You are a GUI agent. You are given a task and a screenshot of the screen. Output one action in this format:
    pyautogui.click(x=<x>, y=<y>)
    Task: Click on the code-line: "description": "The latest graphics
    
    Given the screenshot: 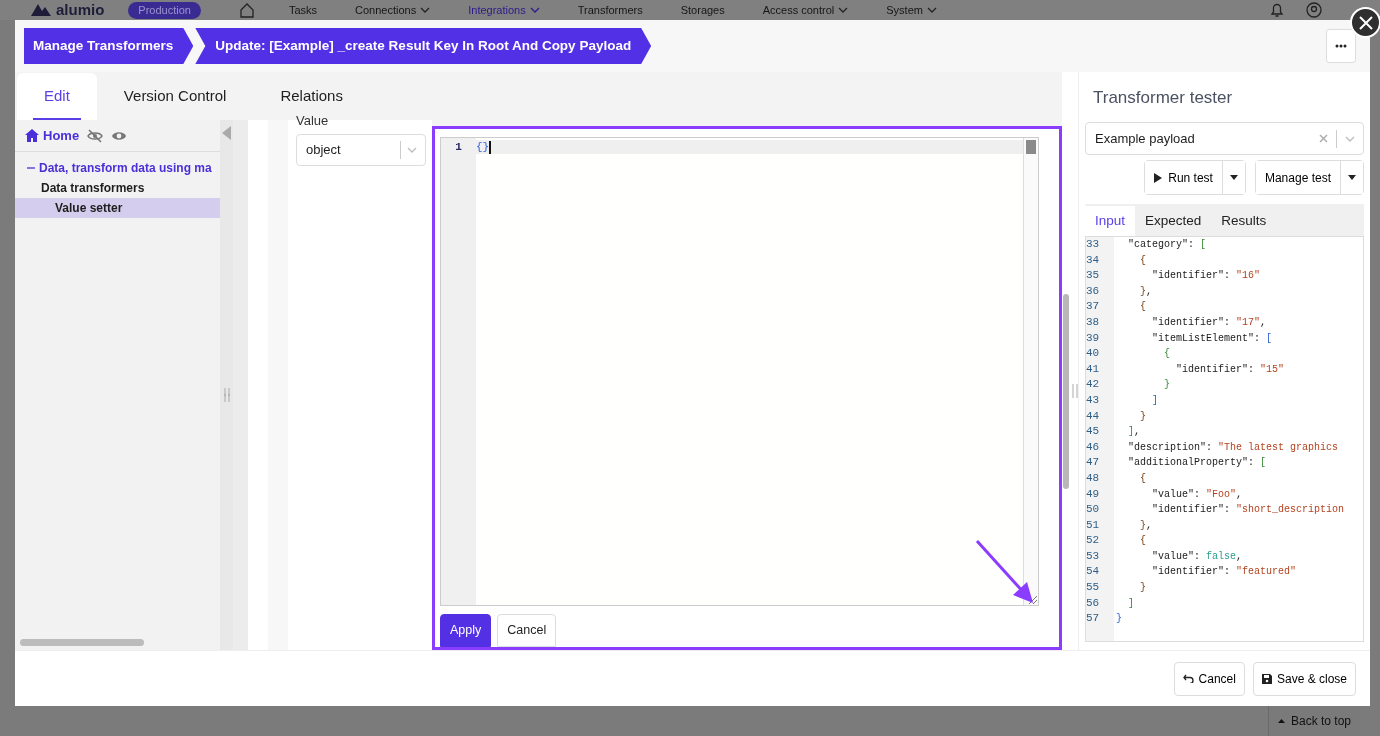 What is the action you would take?
    pyautogui.click(x=1233, y=447)
    